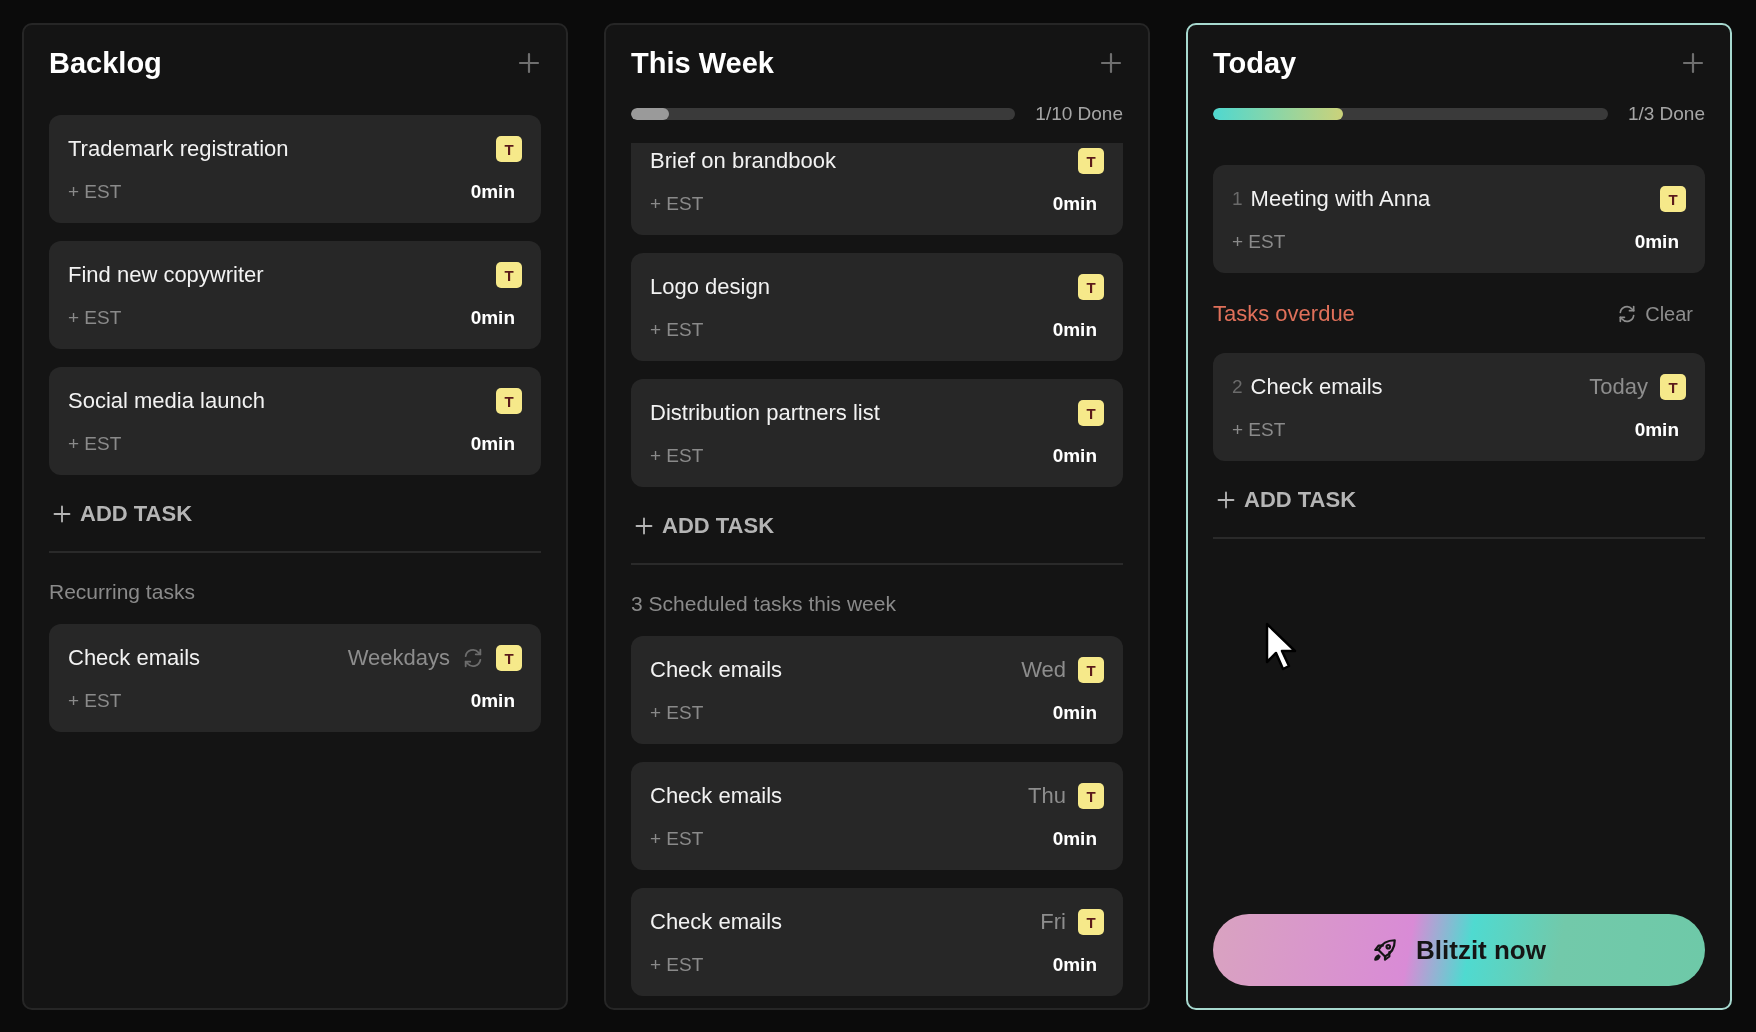 Image resolution: width=1756 pixels, height=1032 pixels. What do you see at coordinates (743, 161) in the screenshot?
I see `task-title: Brief on brandbook` at bounding box center [743, 161].